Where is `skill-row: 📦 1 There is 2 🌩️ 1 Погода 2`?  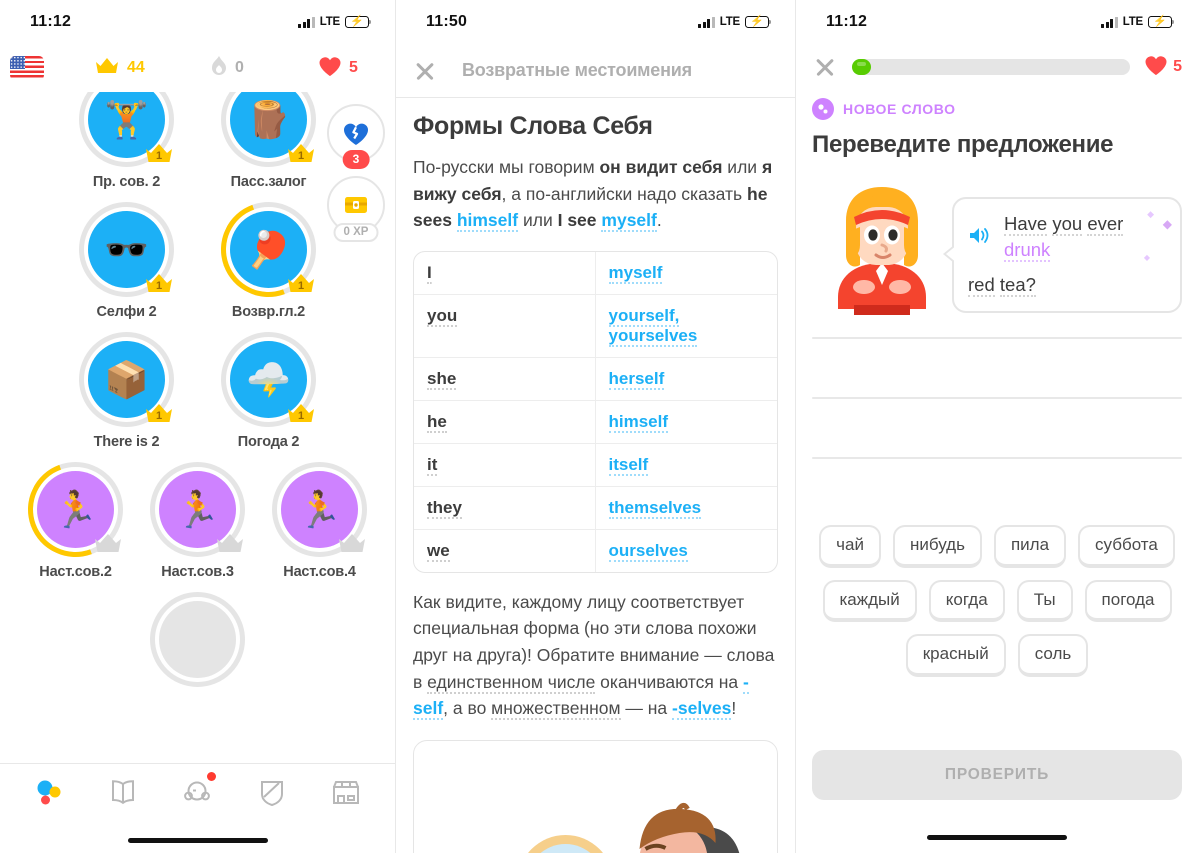
skill-row: 📦 1 There is 2 🌩️ 1 Погода 2 is located at coordinates (197, 391).